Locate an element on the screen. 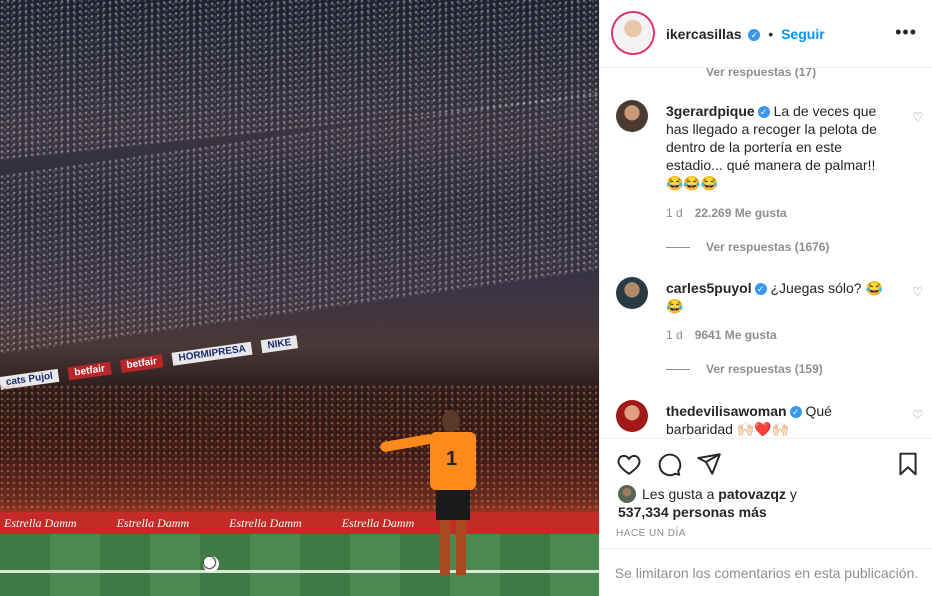  comment-text: thedevilisawoman ✓ Qué barbaridad 🙌🏻❤️🙌🏻 is located at coordinates (781, 420).